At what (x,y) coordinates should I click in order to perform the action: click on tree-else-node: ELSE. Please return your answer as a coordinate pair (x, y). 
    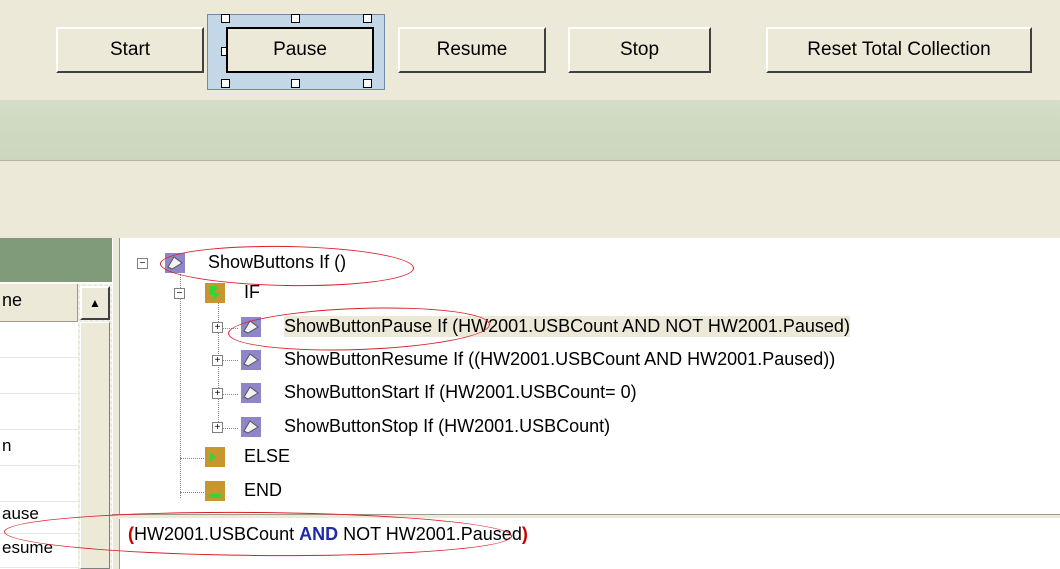
    Looking at the image, I should click on (267, 456).